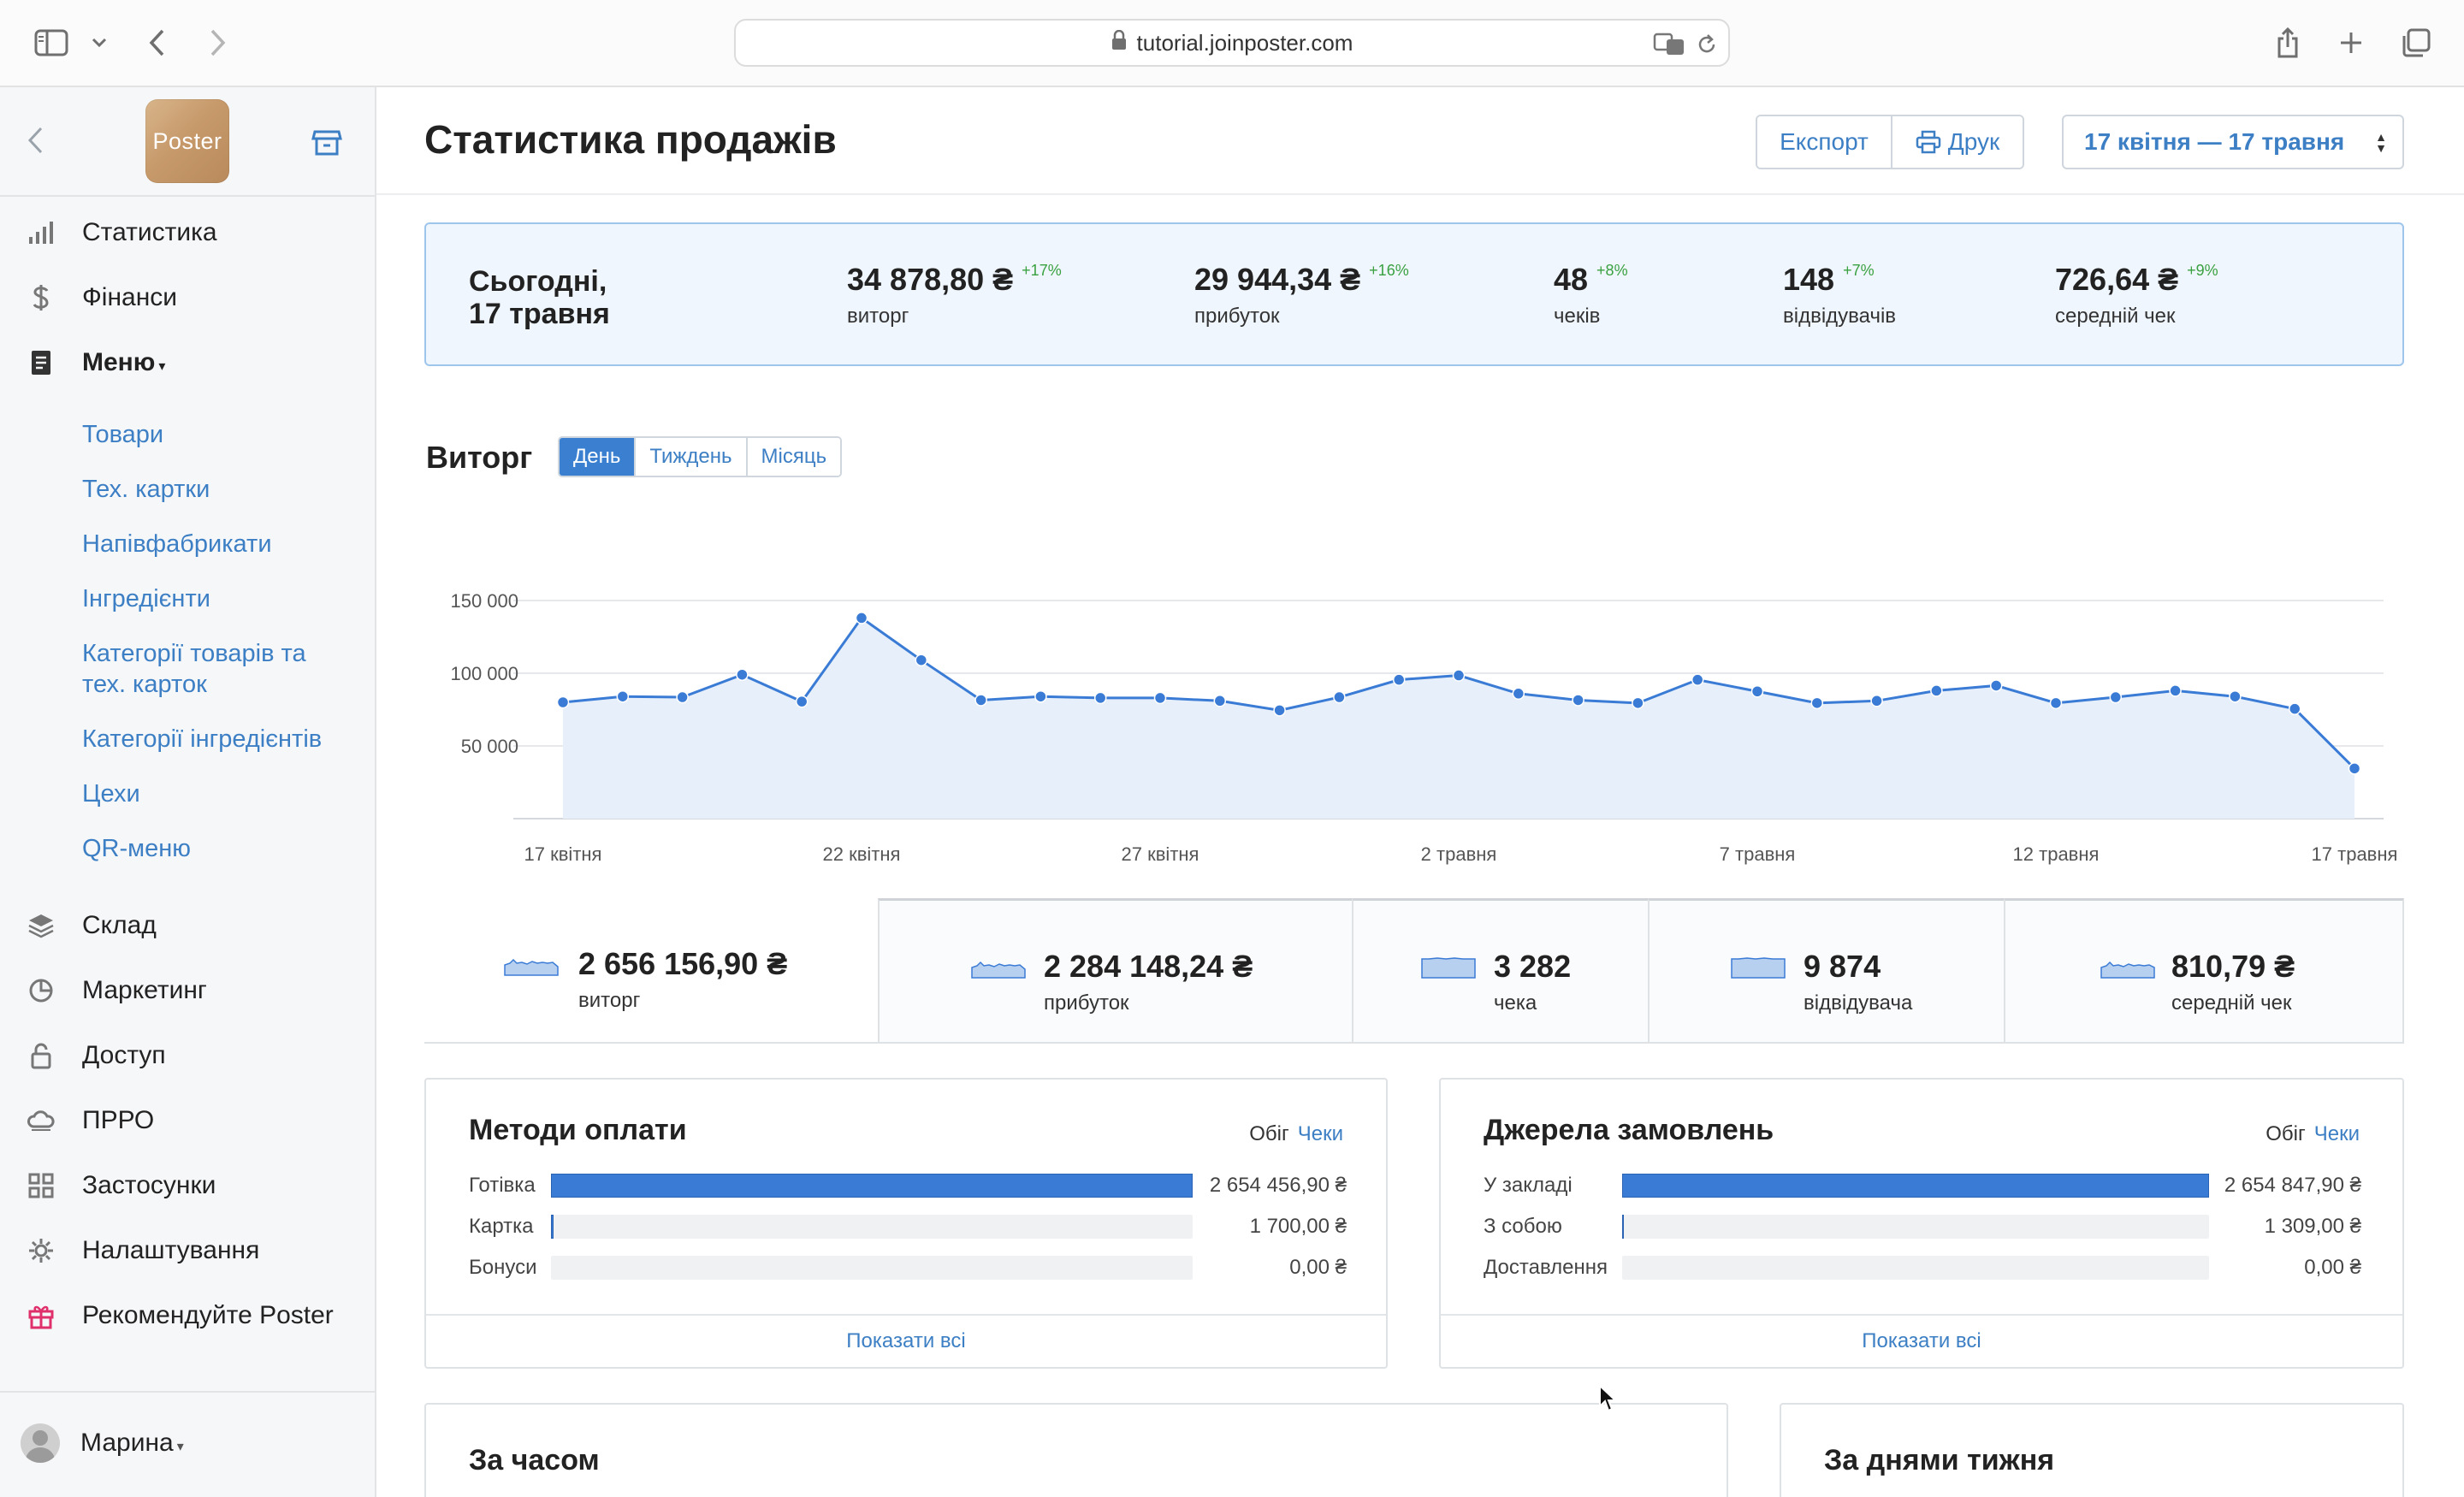 The height and width of the screenshot is (1497, 2464). What do you see at coordinates (219, 544) in the screenshot?
I see `submenu-semi-products: Напівфабрикати` at bounding box center [219, 544].